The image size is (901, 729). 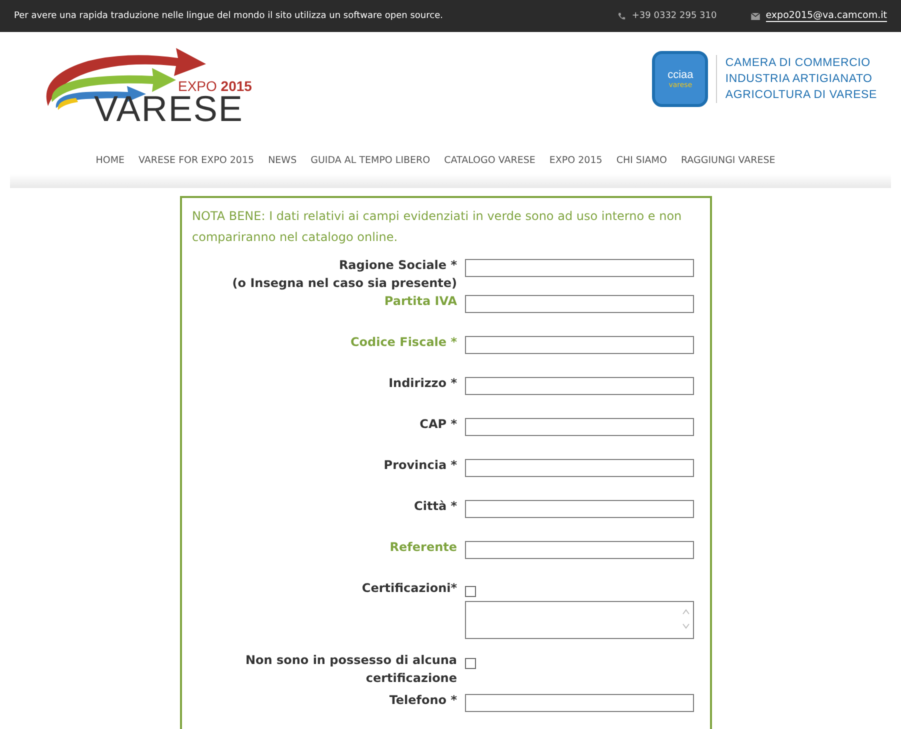 I want to click on field-label: Codice Fiscale *, so click(x=403, y=342).